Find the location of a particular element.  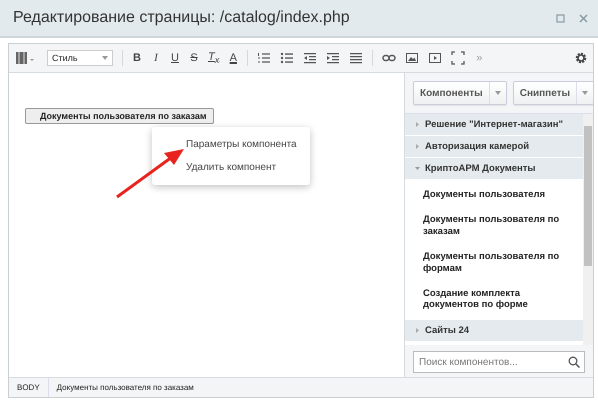

underline-button: U is located at coordinates (175, 58).